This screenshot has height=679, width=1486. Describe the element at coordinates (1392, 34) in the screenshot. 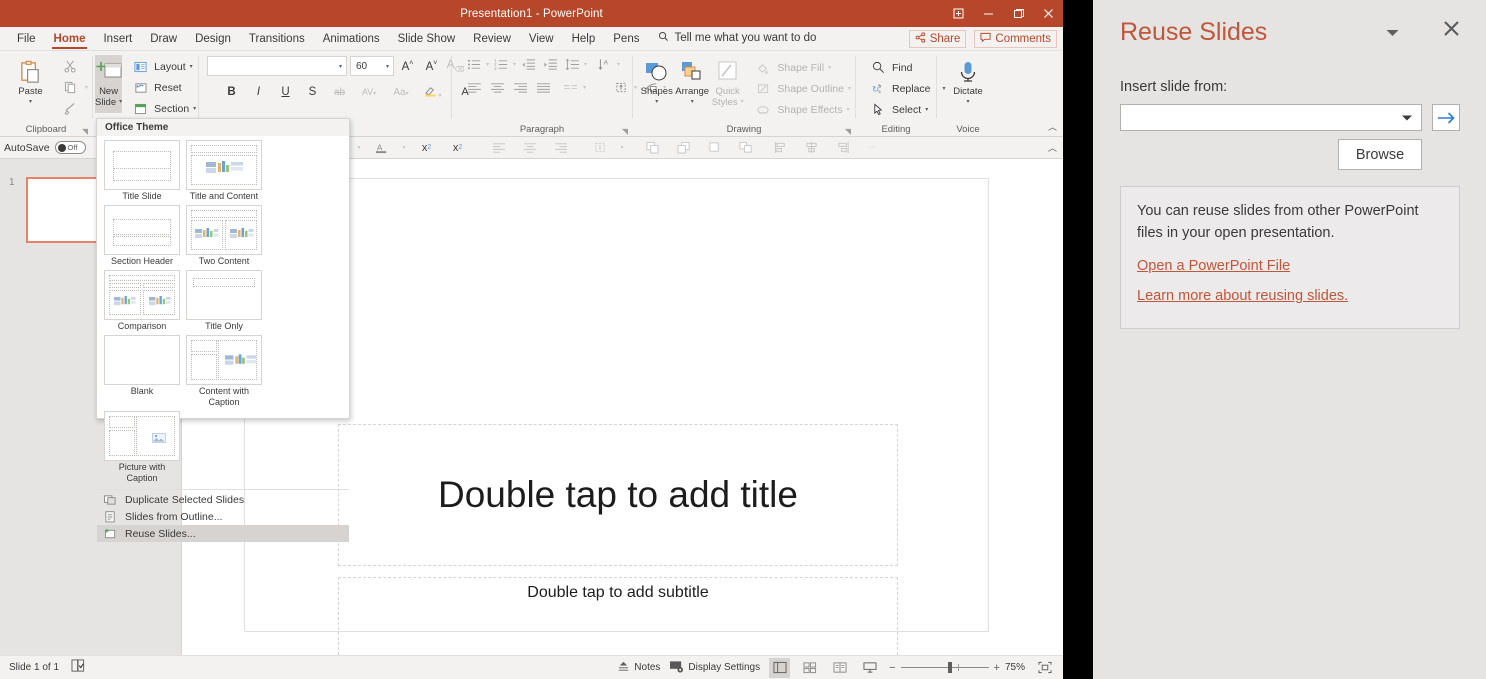

I see `panel-options-chevron-down-icon` at that location.